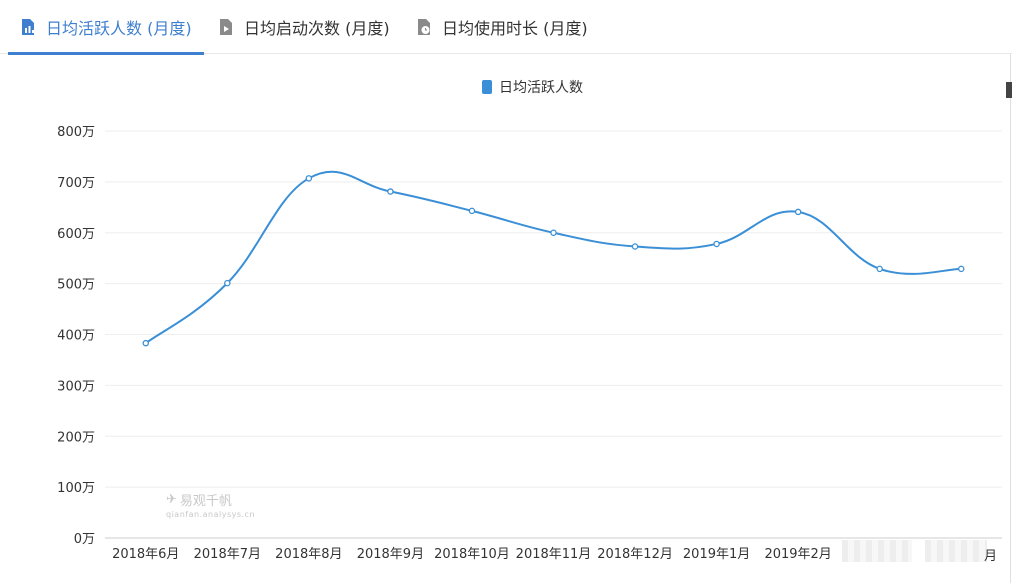 The image size is (1012, 583). Describe the element at coordinates (211, 514) in the screenshot. I see `watermark-subtitle: qianfan.analysys.cn` at that location.